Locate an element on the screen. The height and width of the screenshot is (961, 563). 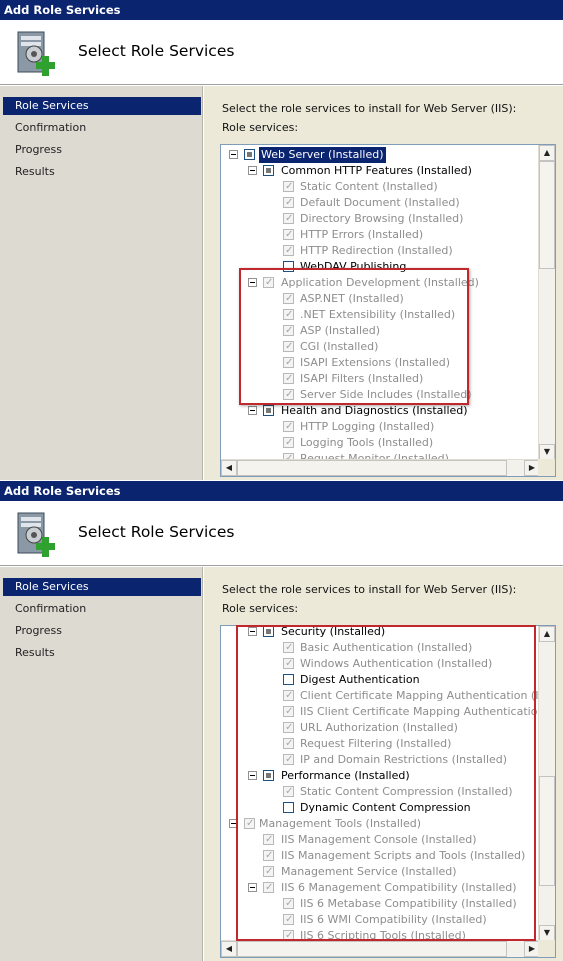
role-service-label: HTTP Errors (Installed) is located at coordinates (362, 234).